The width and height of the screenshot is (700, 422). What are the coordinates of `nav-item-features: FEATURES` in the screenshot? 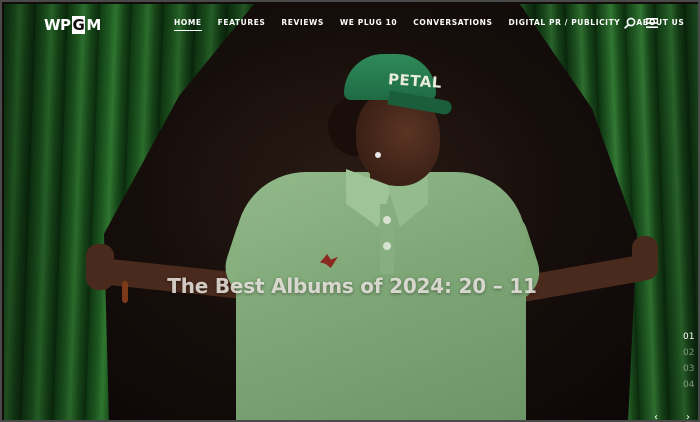 It's located at (242, 22).